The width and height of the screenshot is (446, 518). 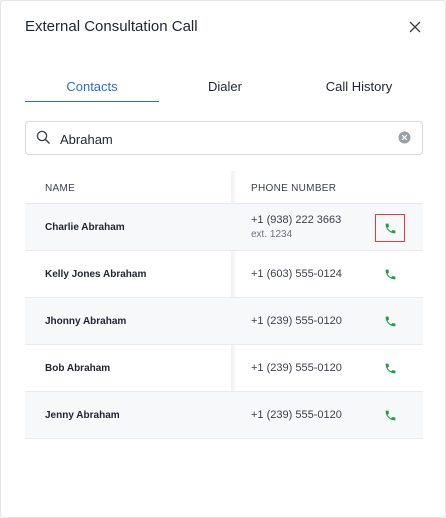 What do you see at coordinates (78, 368) in the screenshot?
I see `contact-name: Bob Abraham` at bounding box center [78, 368].